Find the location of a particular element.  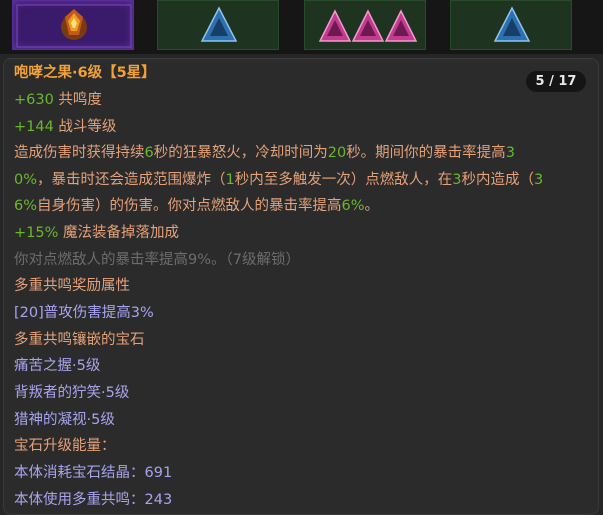

consumed-crystals-value: 691 is located at coordinates (158, 473).